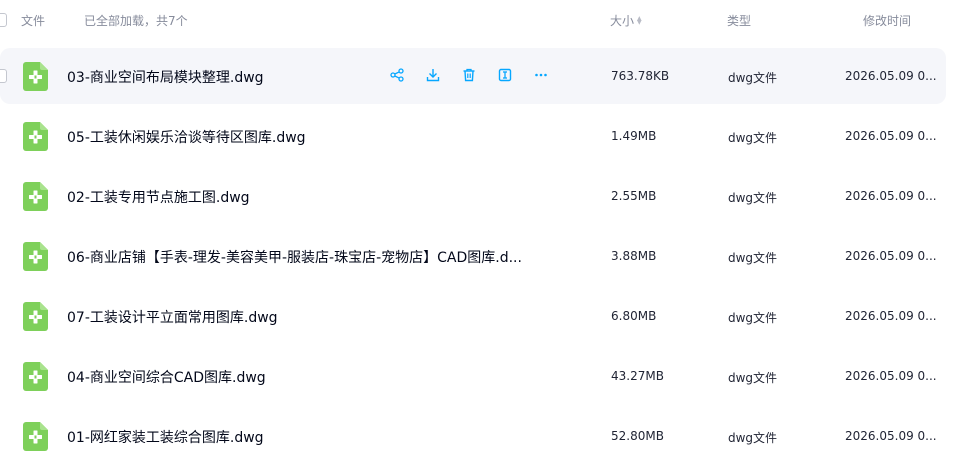  Describe the element at coordinates (639, 20) in the screenshot. I see `sort-icon: ▲ ▼` at that location.